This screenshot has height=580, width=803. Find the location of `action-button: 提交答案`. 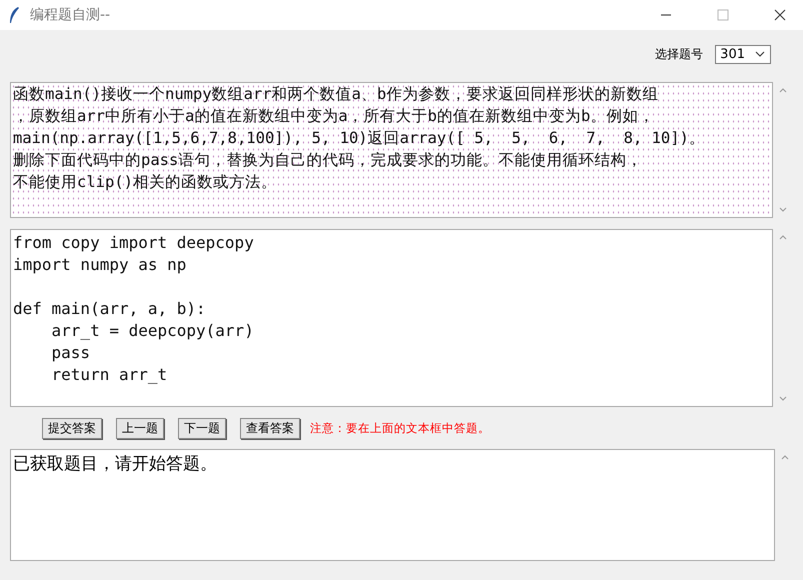

action-button: 提交答案 is located at coordinates (72, 428).